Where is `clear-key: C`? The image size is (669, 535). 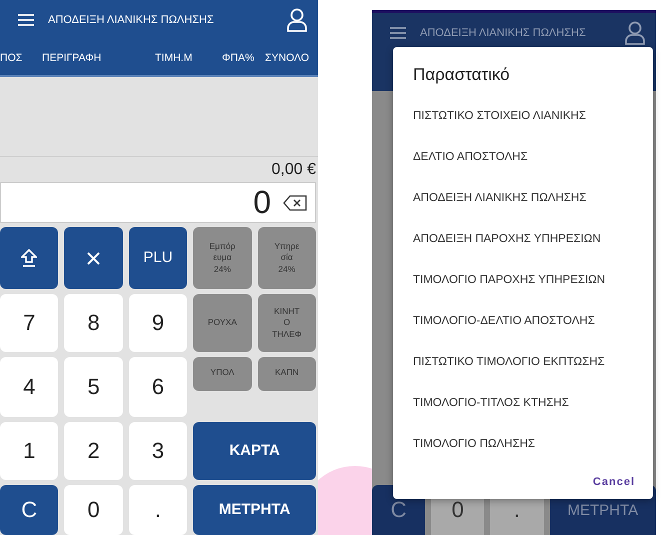
clear-key: C is located at coordinates (29, 510).